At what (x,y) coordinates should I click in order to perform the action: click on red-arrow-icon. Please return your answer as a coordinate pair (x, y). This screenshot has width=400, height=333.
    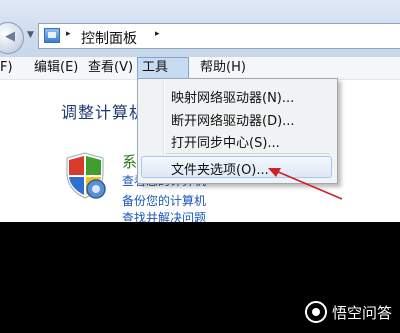
    Looking at the image, I should click on (305, 184).